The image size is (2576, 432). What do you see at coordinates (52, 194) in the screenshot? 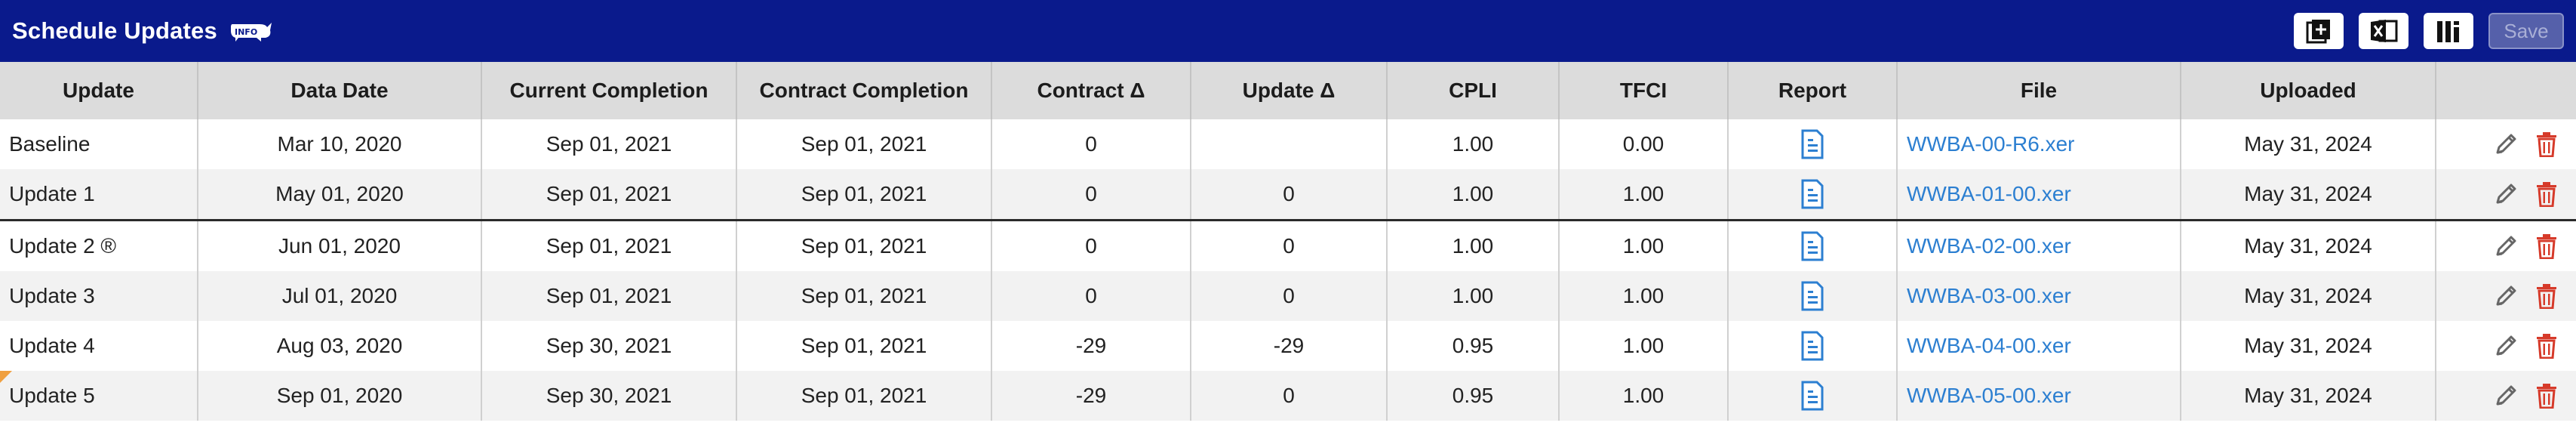
I see `update-name: Update 1` at bounding box center [52, 194].